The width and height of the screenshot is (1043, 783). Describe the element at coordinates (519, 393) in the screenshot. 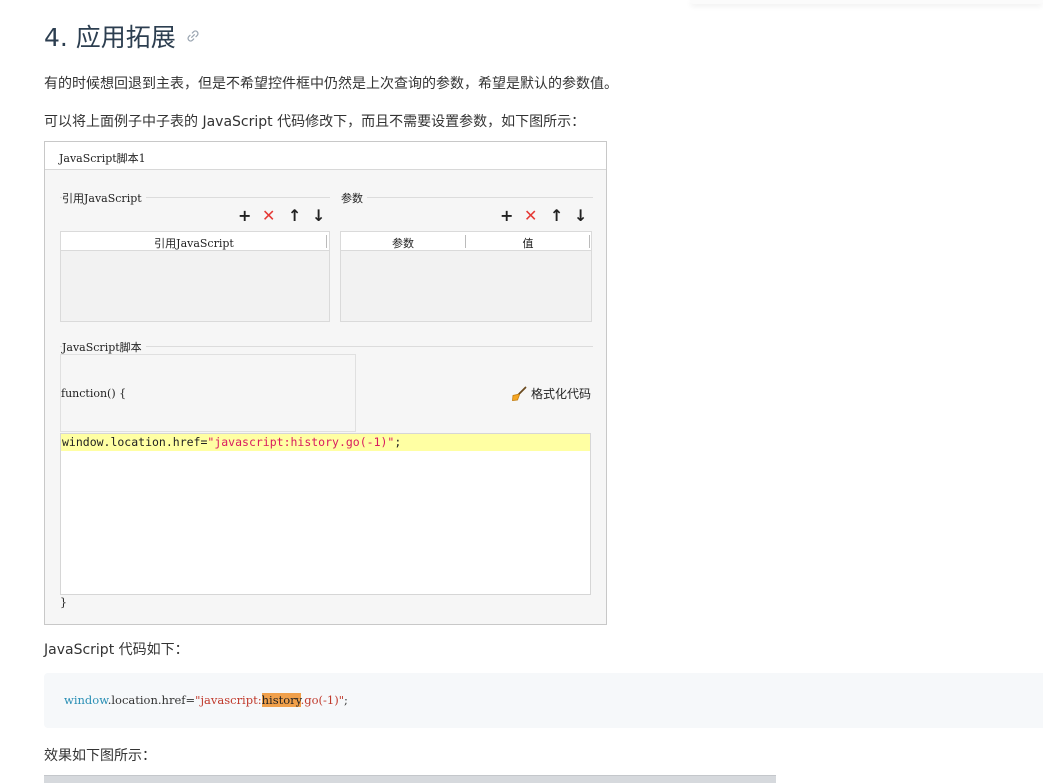

I see `brush-icon` at that location.